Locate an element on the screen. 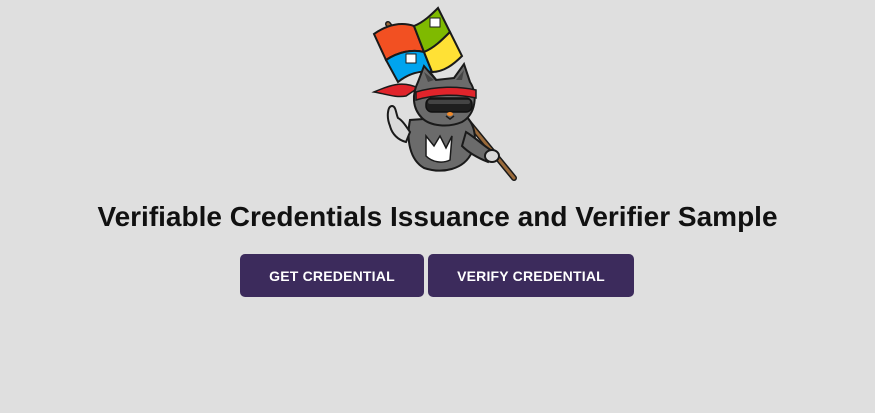 The image size is (875, 413). verify-credential-button: VERIFY CREDENTIAL is located at coordinates (531, 275).